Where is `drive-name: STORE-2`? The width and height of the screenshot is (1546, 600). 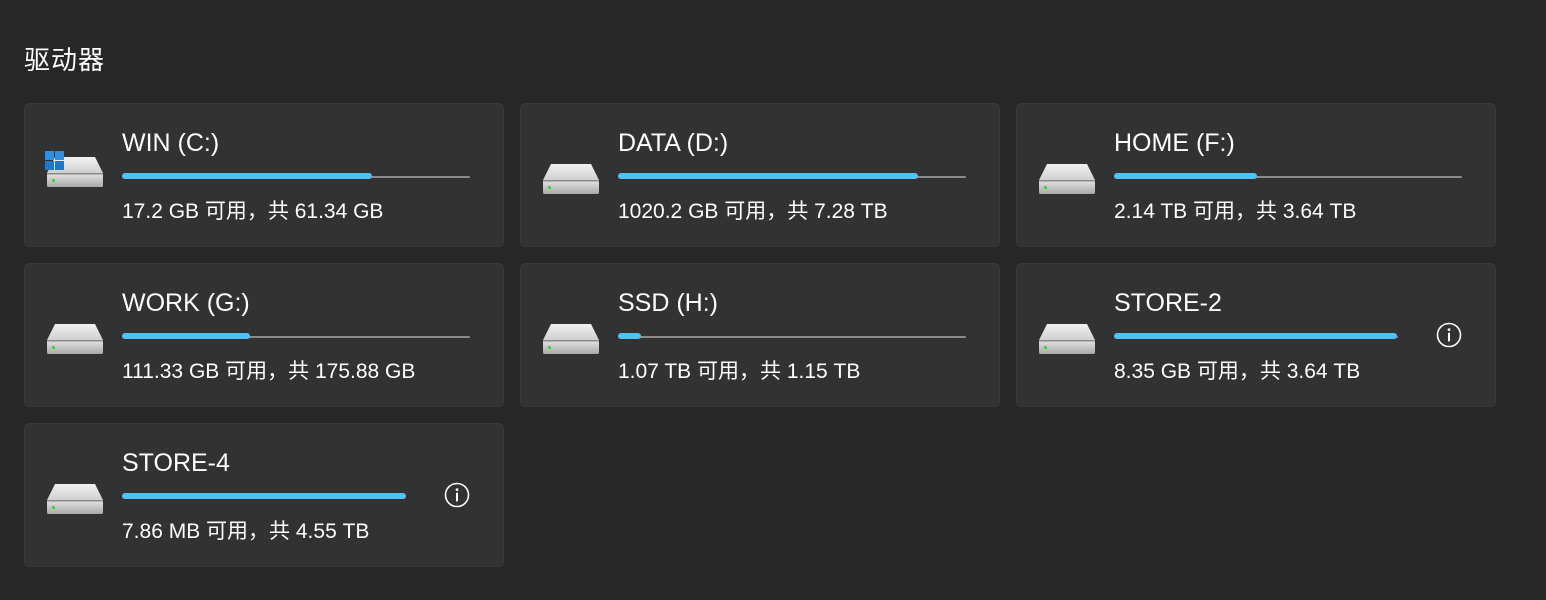
drive-name: STORE-2 is located at coordinates (1168, 303).